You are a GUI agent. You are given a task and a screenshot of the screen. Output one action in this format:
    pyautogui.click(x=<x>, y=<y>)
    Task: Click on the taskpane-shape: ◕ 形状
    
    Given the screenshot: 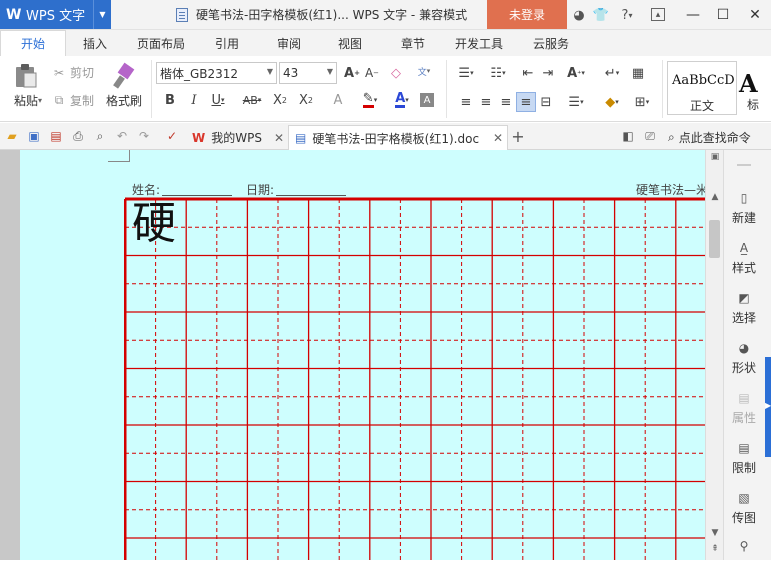 What is the action you would take?
    pyautogui.click(x=744, y=358)
    